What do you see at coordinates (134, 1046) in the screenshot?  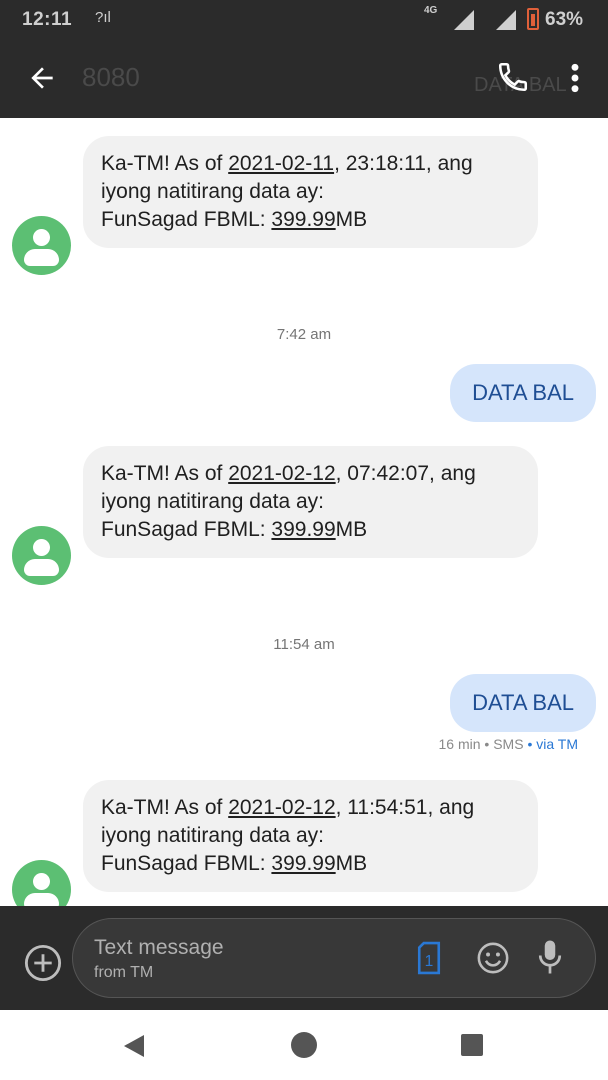 I see `nav-back-icon` at bounding box center [134, 1046].